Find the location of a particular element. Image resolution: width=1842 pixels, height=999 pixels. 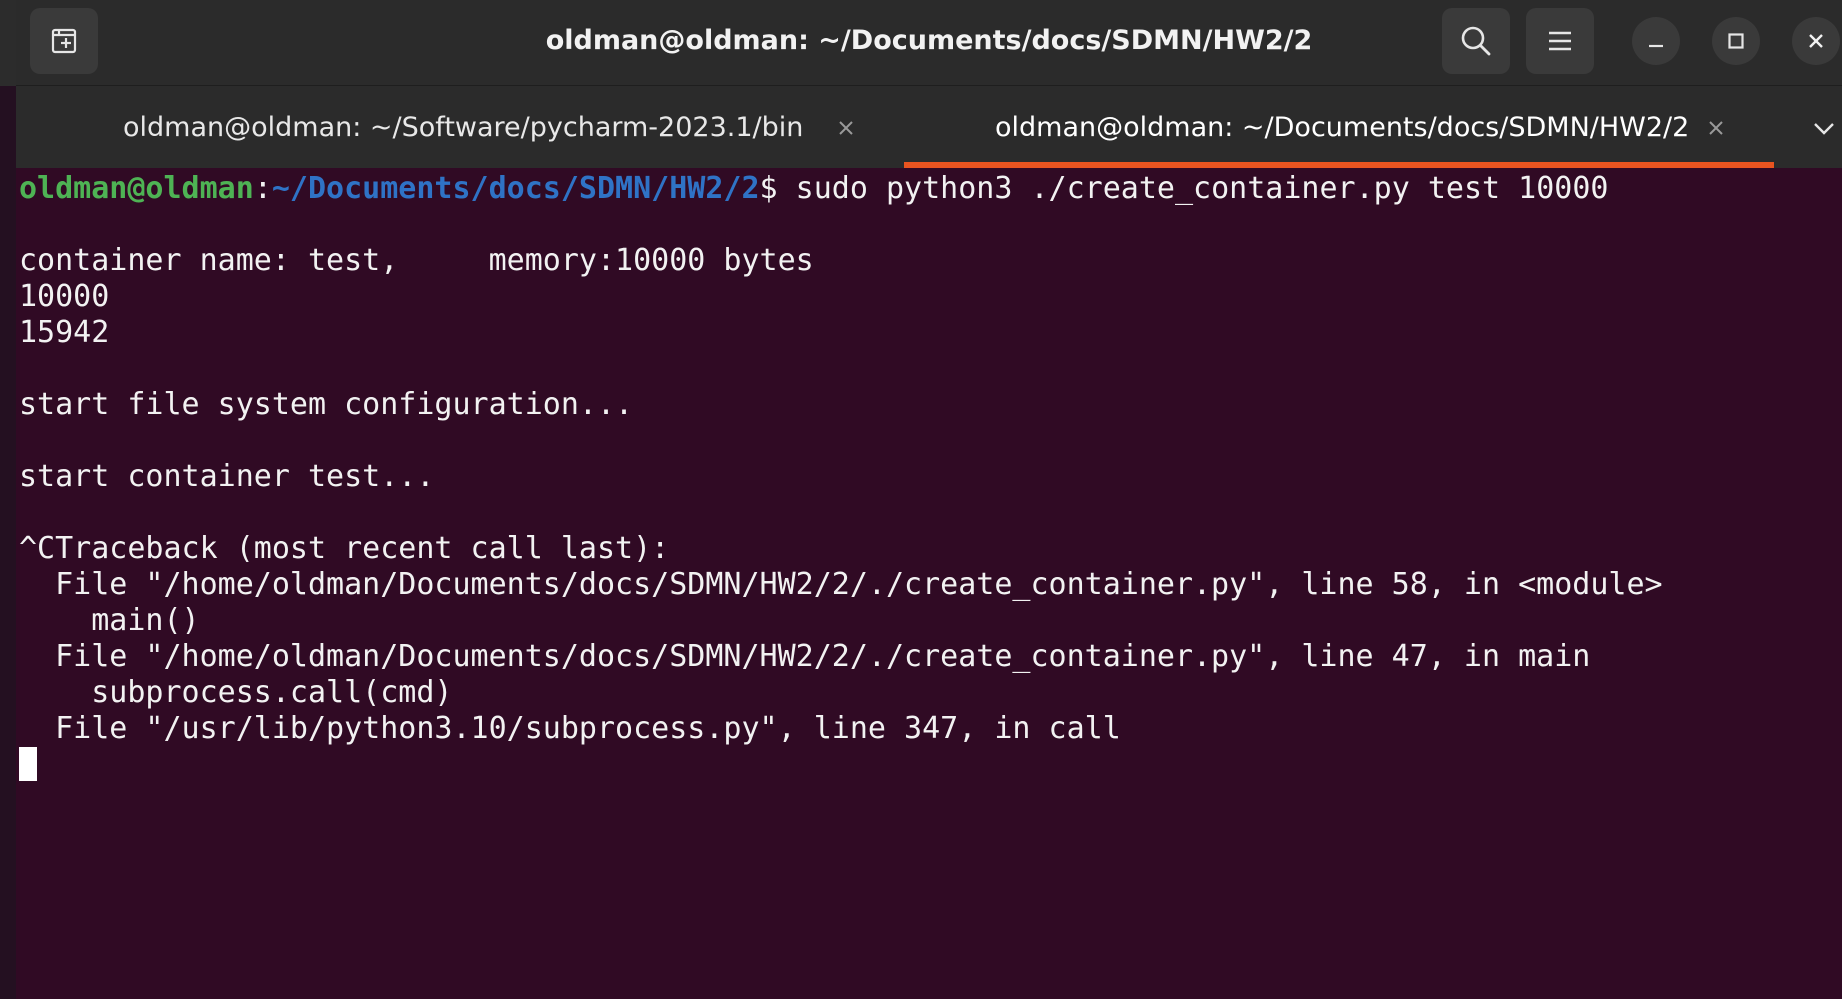

cursor-line is located at coordinates (930, 765).